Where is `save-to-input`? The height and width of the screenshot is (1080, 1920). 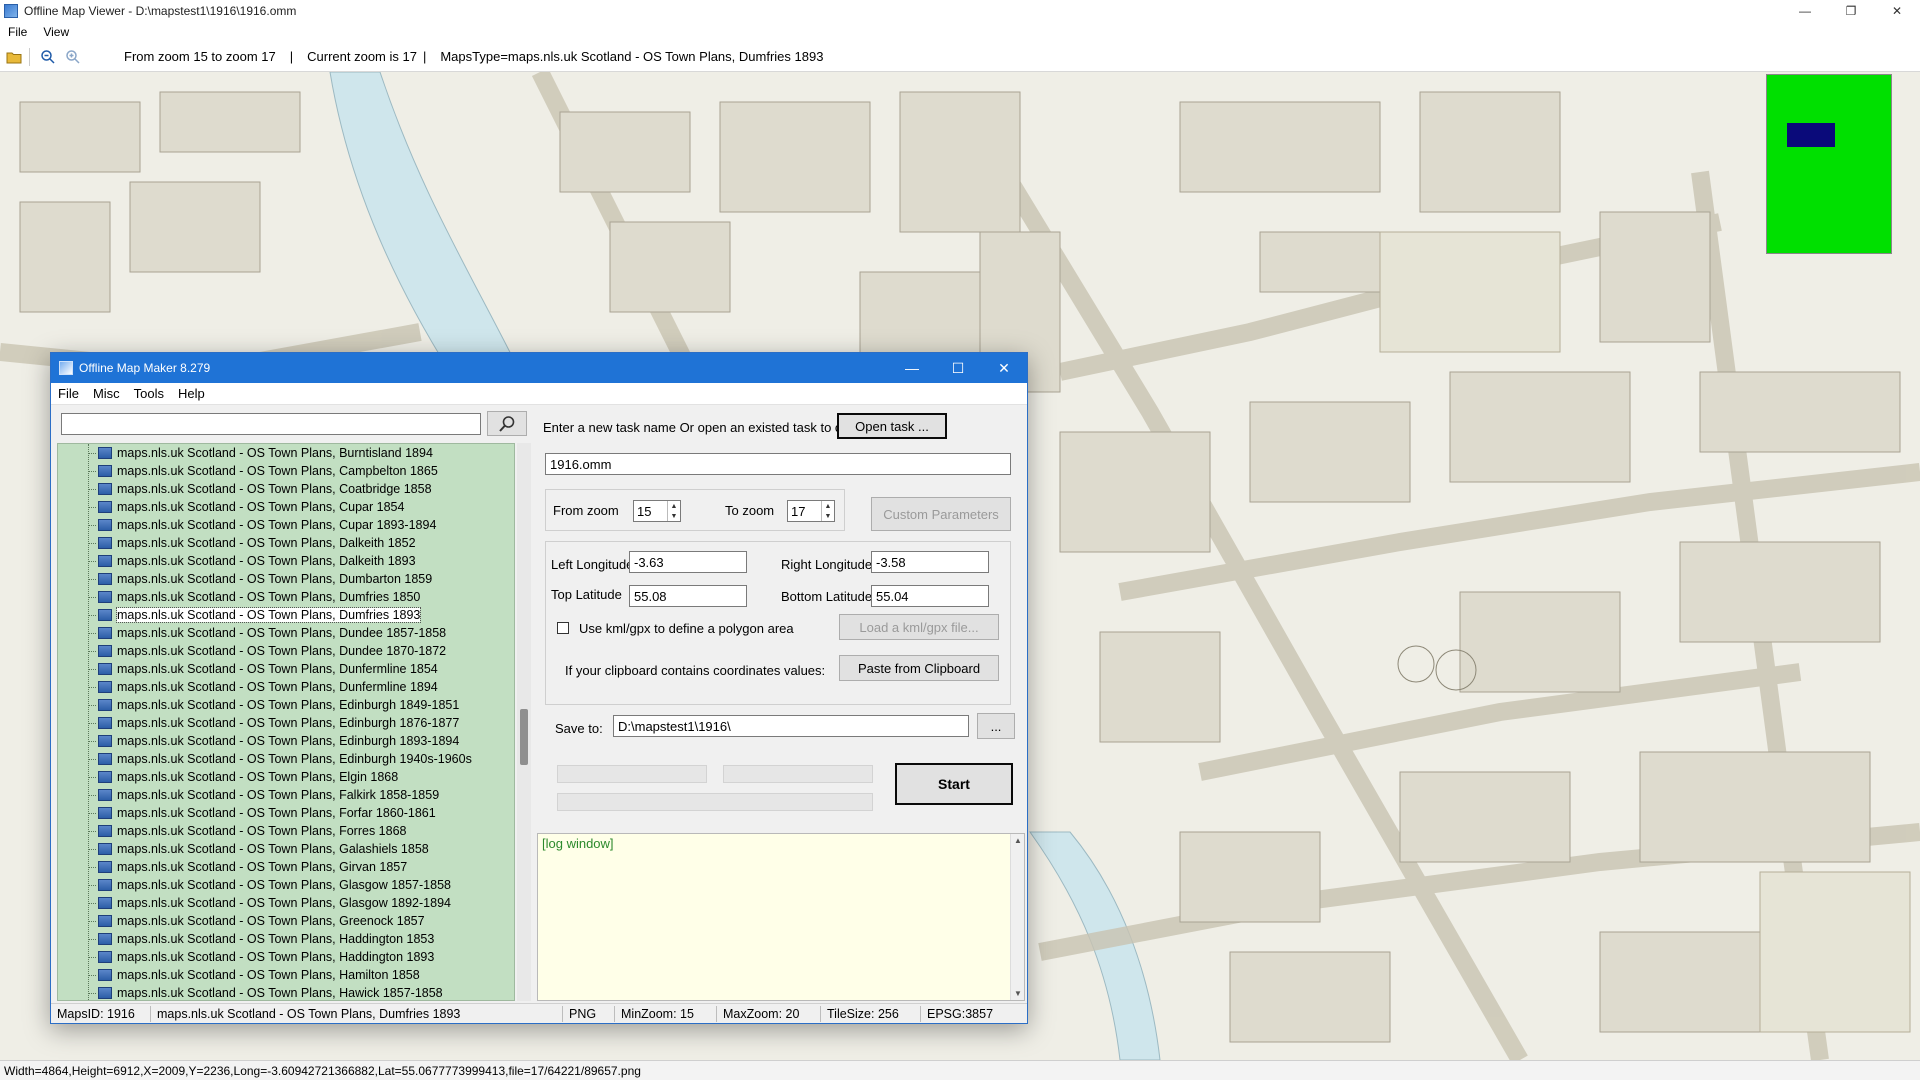
save-to-input is located at coordinates (791, 726).